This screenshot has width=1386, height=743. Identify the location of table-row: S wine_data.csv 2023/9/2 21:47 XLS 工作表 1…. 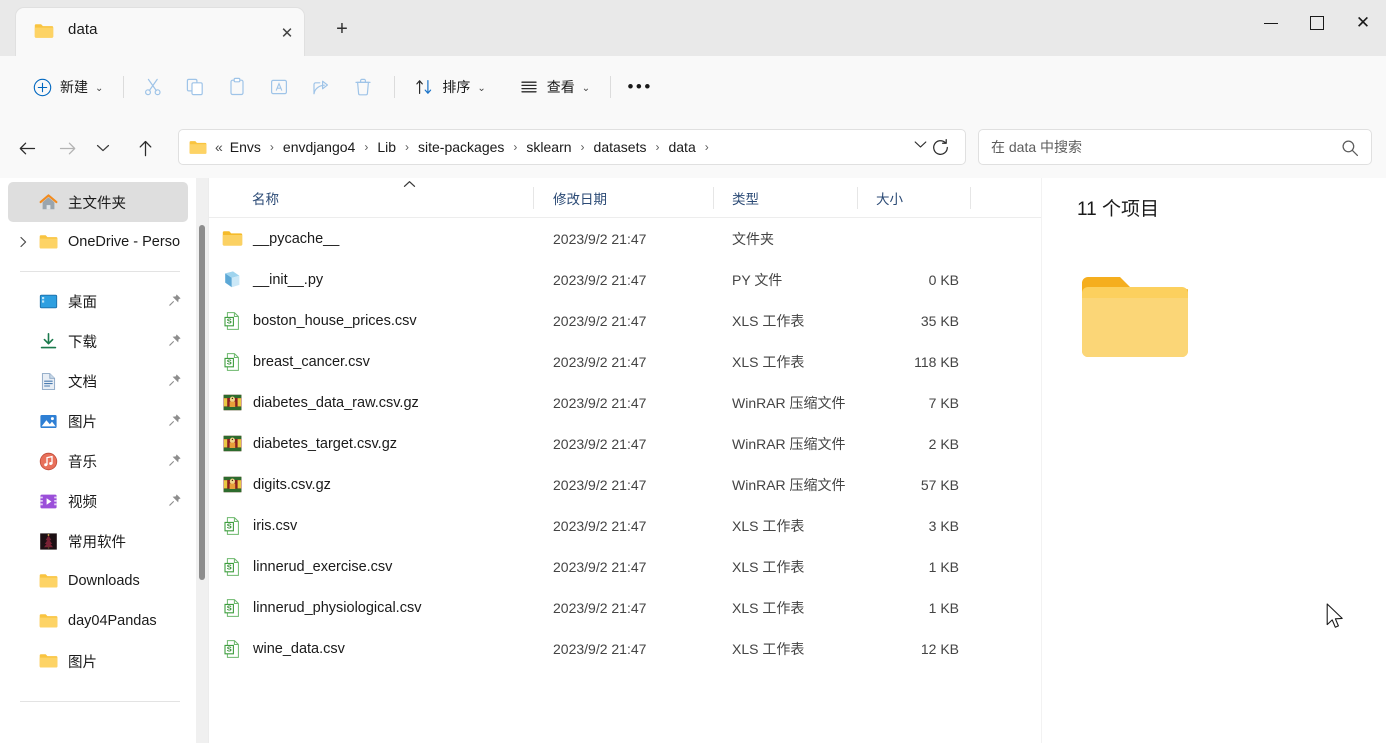
(625, 648).